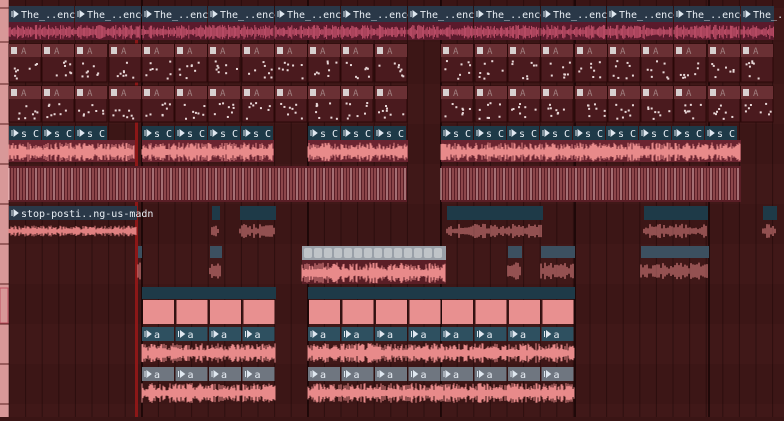 The width and height of the screenshot is (784, 421). What do you see at coordinates (81, 213) in the screenshot?
I see `clip: stop-posti..ng-us-madn` at bounding box center [81, 213].